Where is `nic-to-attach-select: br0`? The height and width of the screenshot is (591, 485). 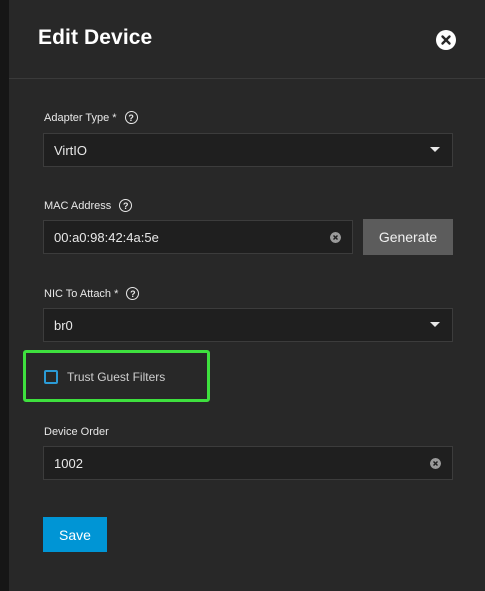 nic-to-attach-select: br0 is located at coordinates (248, 325).